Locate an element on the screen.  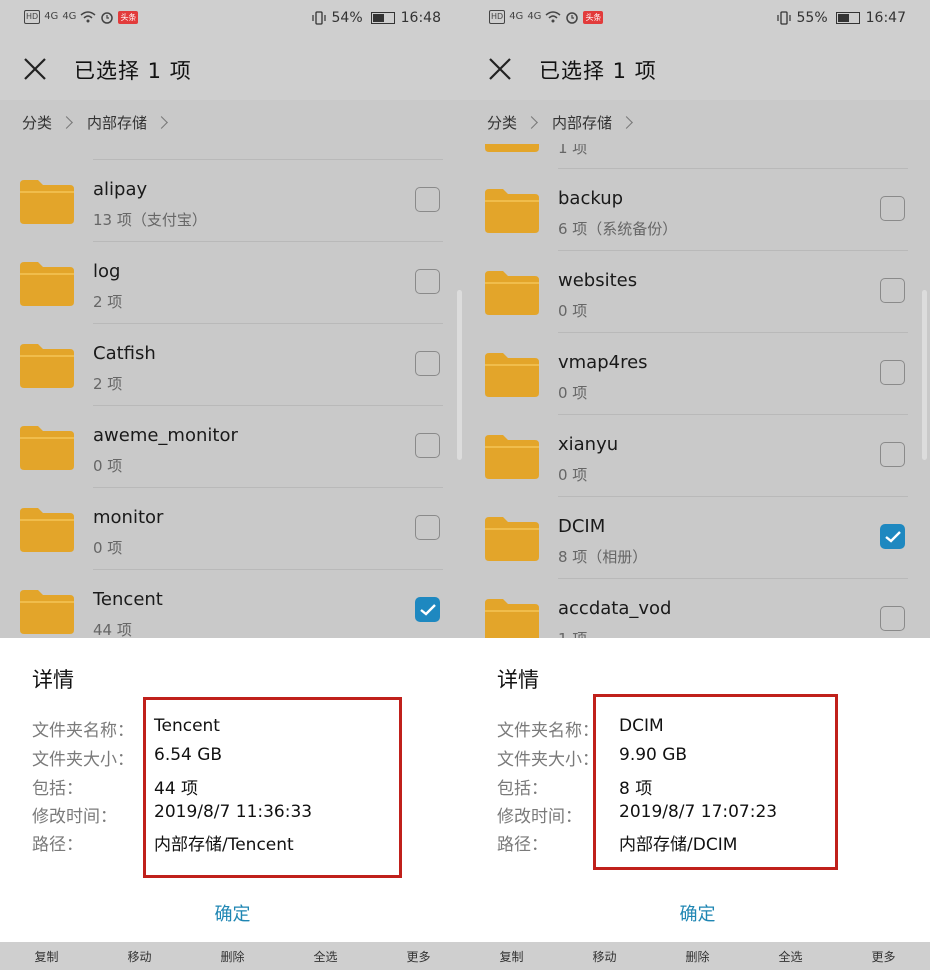
folder-row: monitor 0 项 is located at coordinates (232, 528).